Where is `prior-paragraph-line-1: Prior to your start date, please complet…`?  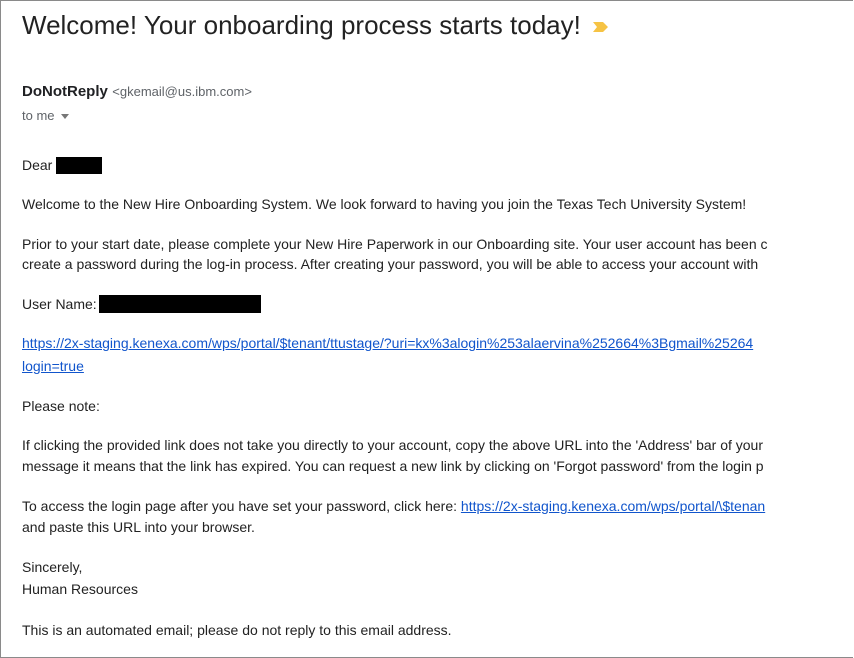 prior-paragraph-line-1: Prior to your start date, please complet… is located at coordinates (395, 244).